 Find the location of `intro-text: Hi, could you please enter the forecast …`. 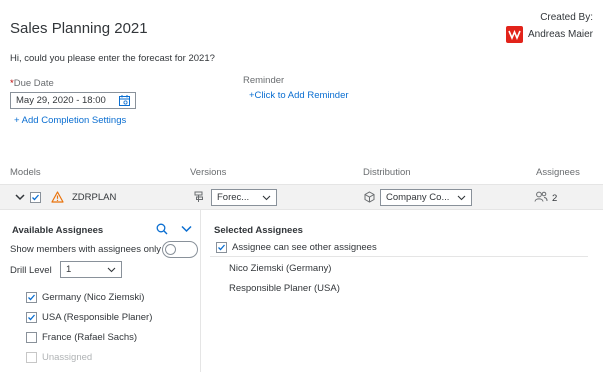

intro-text: Hi, could you please enter the forecast … is located at coordinates (112, 58).